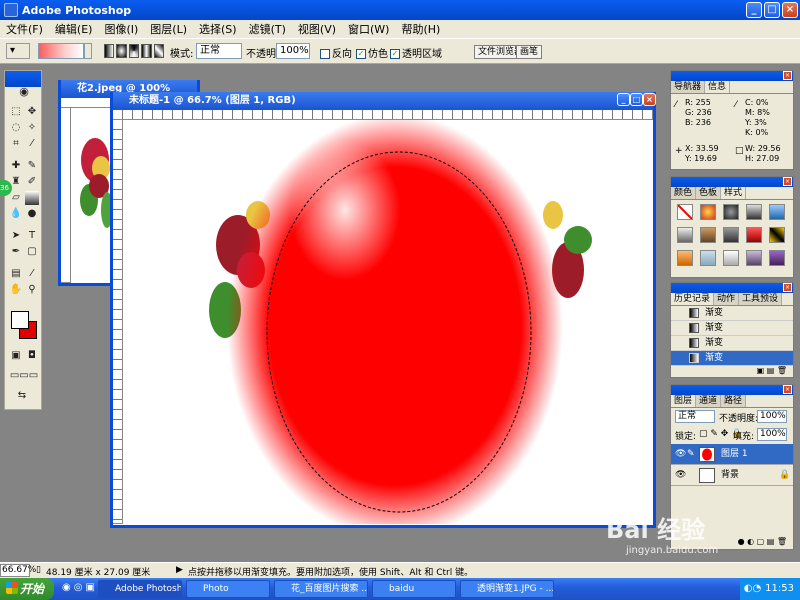 Image resolution: width=800 pixels, height=600 pixels. I want to click on reverse-checkbox: 反向, so click(336, 52).